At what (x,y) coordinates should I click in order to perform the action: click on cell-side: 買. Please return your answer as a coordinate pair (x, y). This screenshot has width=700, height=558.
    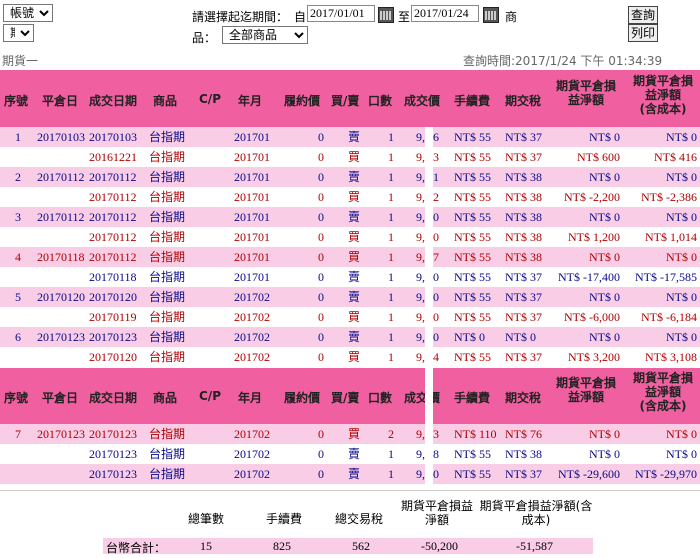
    Looking at the image, I should click on (354, 317).